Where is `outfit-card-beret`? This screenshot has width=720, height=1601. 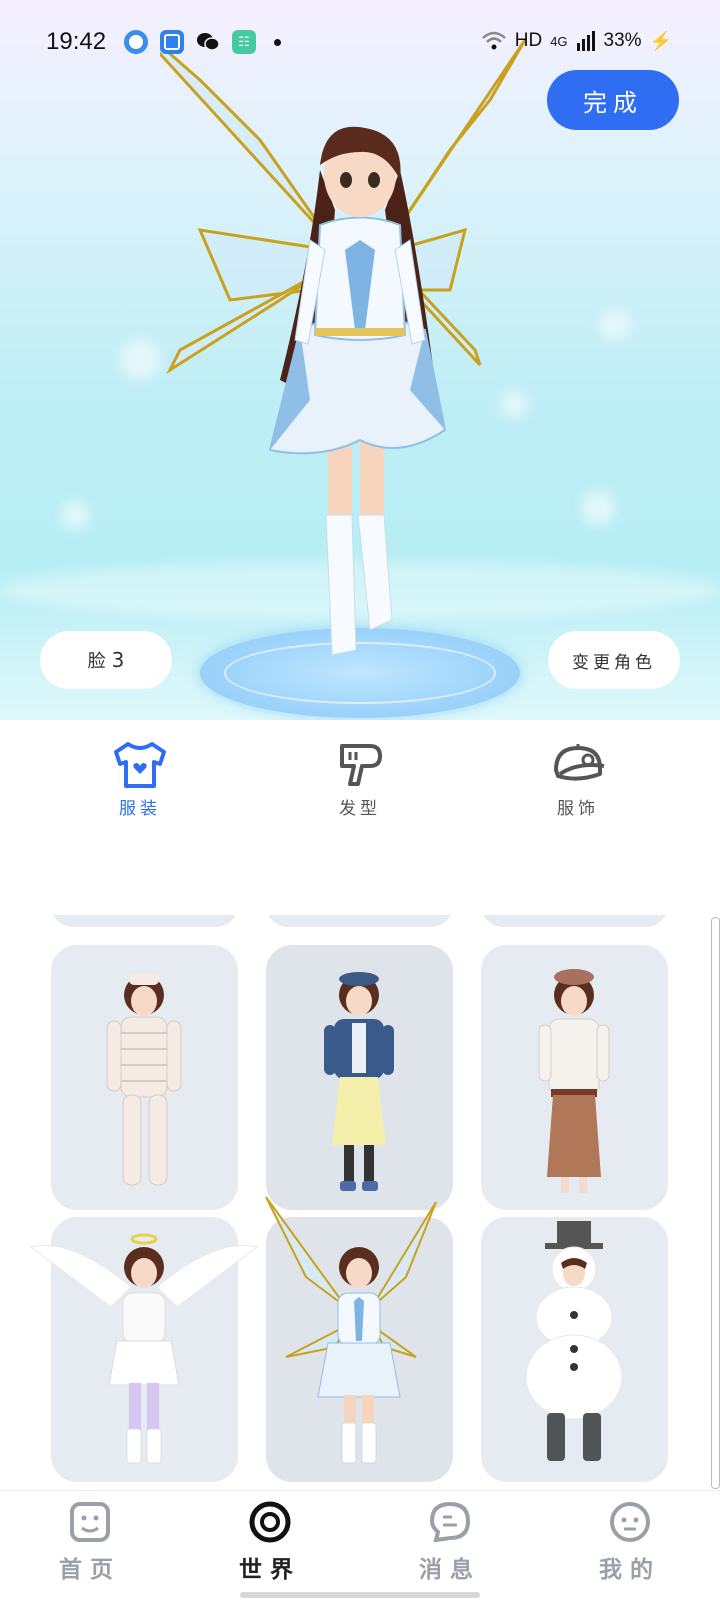
outfit-card-beret is located at coordinates (574, 1077).